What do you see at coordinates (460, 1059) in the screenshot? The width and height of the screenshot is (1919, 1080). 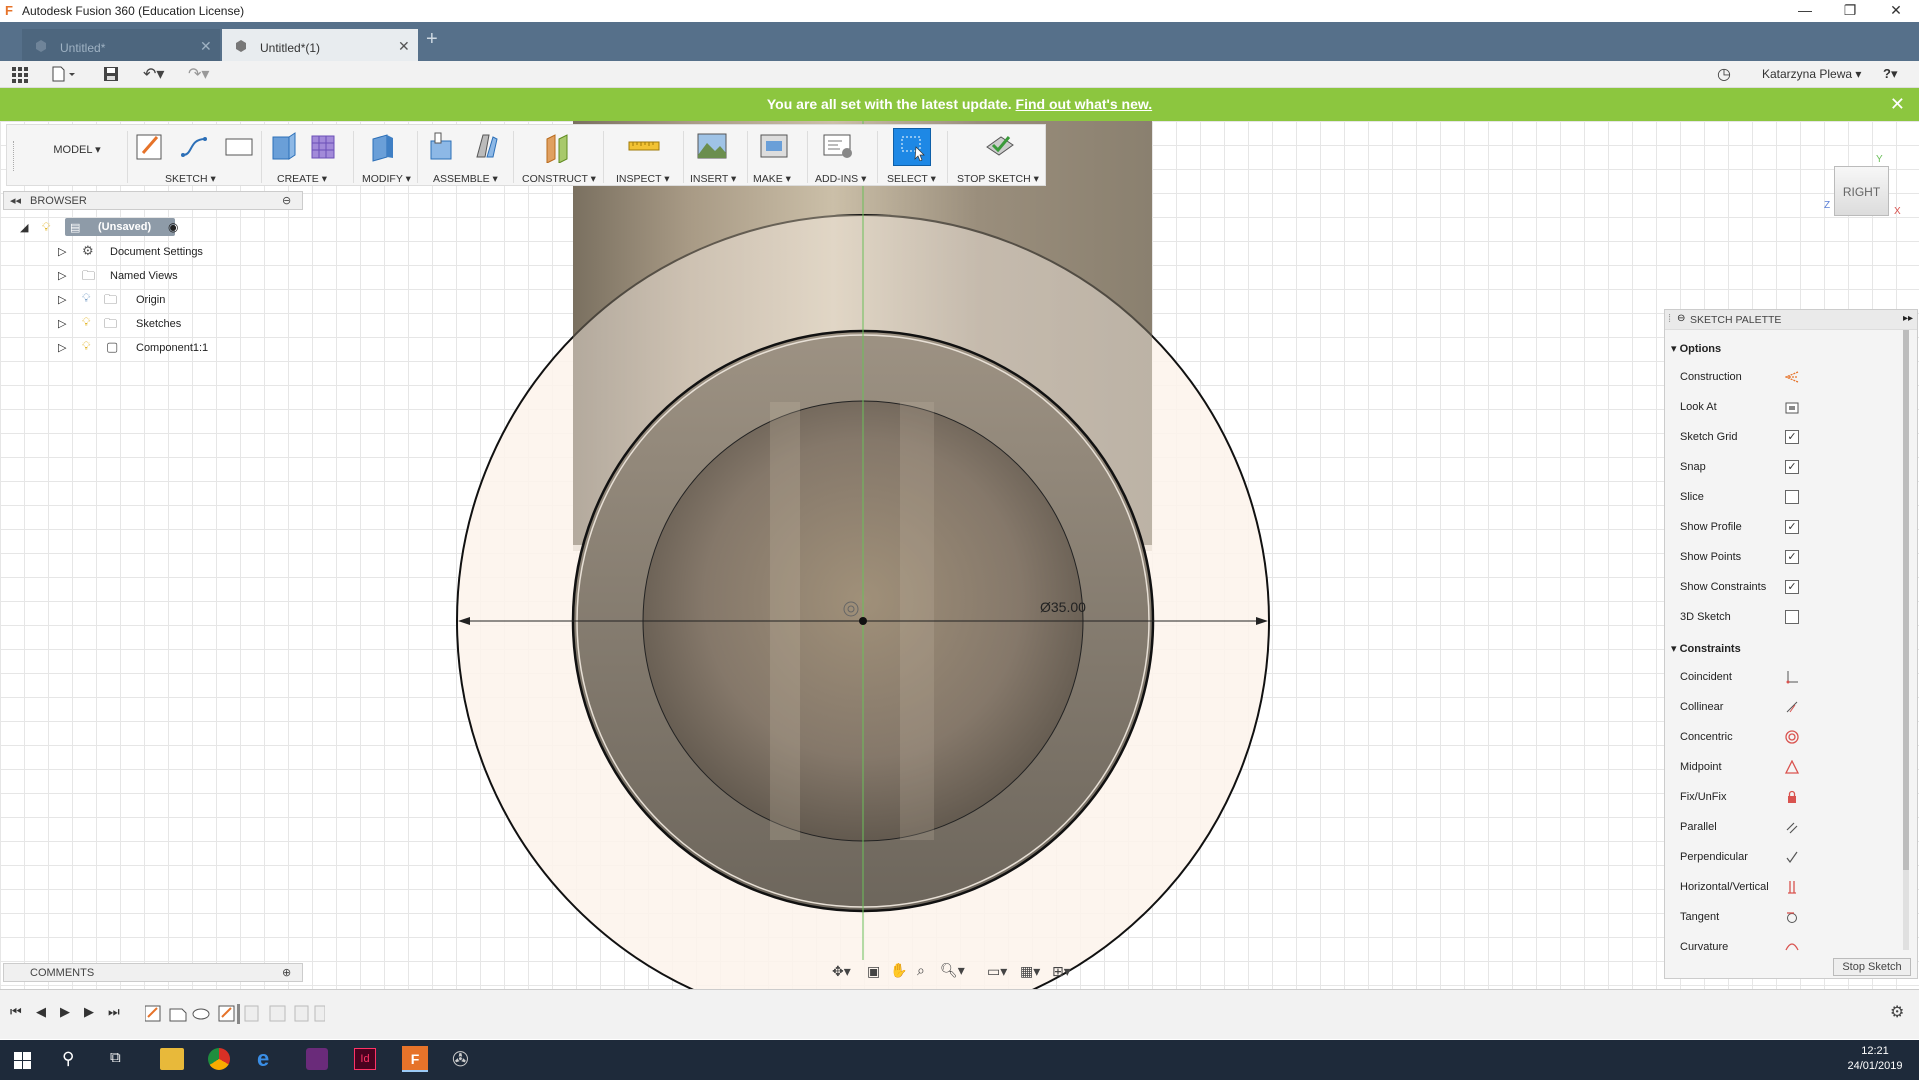 I see `app-taskbar-icon: ✇` at bounding box center [460, 1059].